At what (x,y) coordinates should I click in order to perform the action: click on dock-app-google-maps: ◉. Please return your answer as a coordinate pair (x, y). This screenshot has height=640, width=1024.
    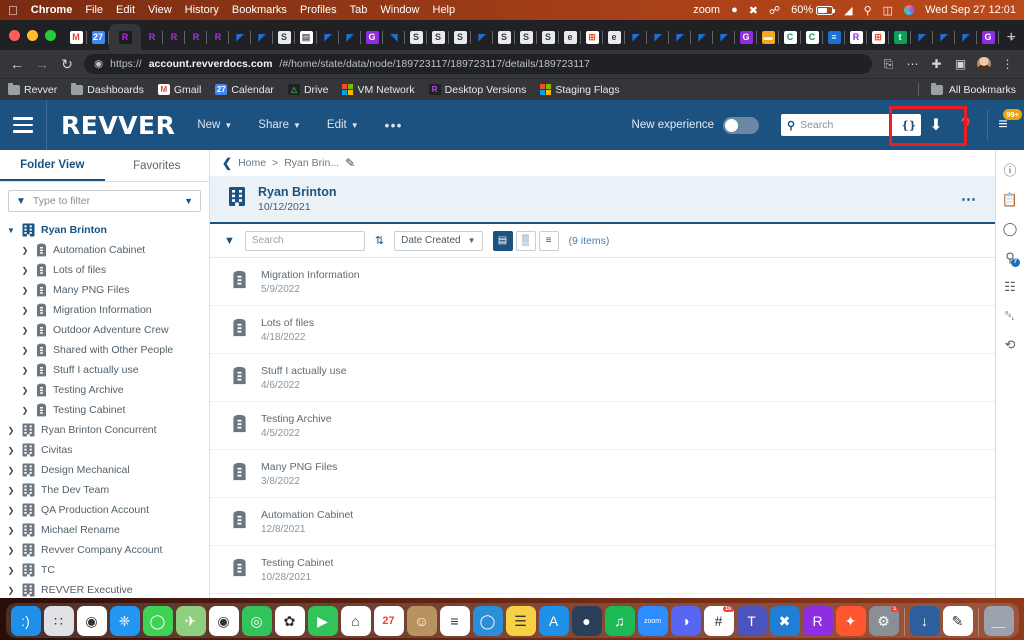
    Looking at the image, I should click on (223, 621).